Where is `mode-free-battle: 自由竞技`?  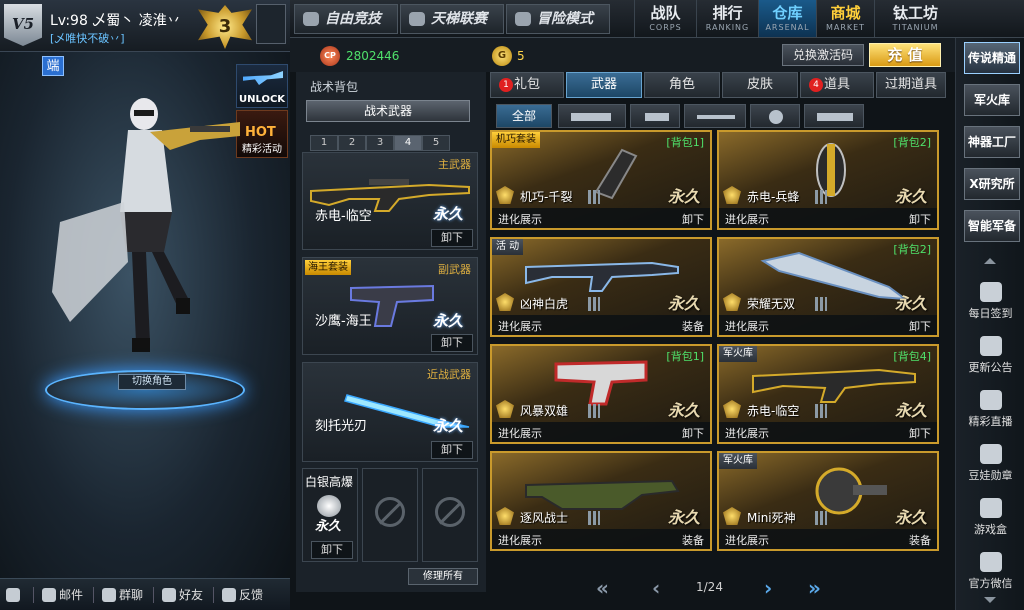
mode-free-battle: 自由竞技 is located at coordinates (346, 19).